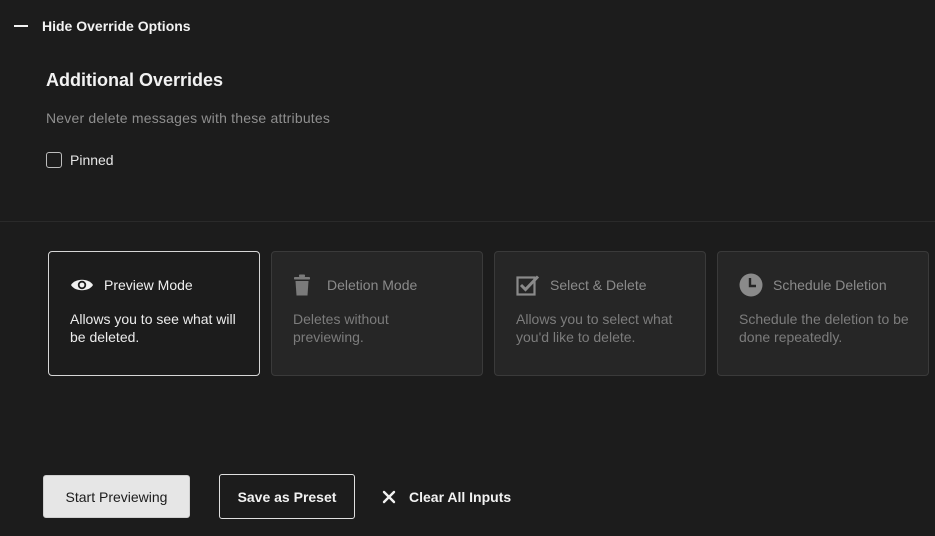  I want to click on checked-box-icon, so click(528, 285).